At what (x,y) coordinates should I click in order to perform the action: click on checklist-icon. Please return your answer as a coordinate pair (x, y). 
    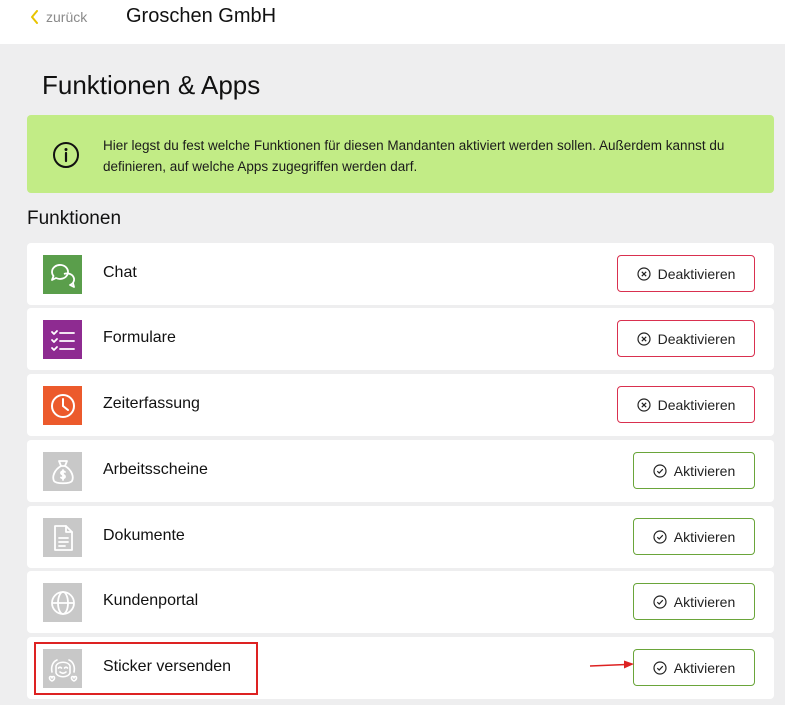
    Looking at the image, I should click on (62, 339).